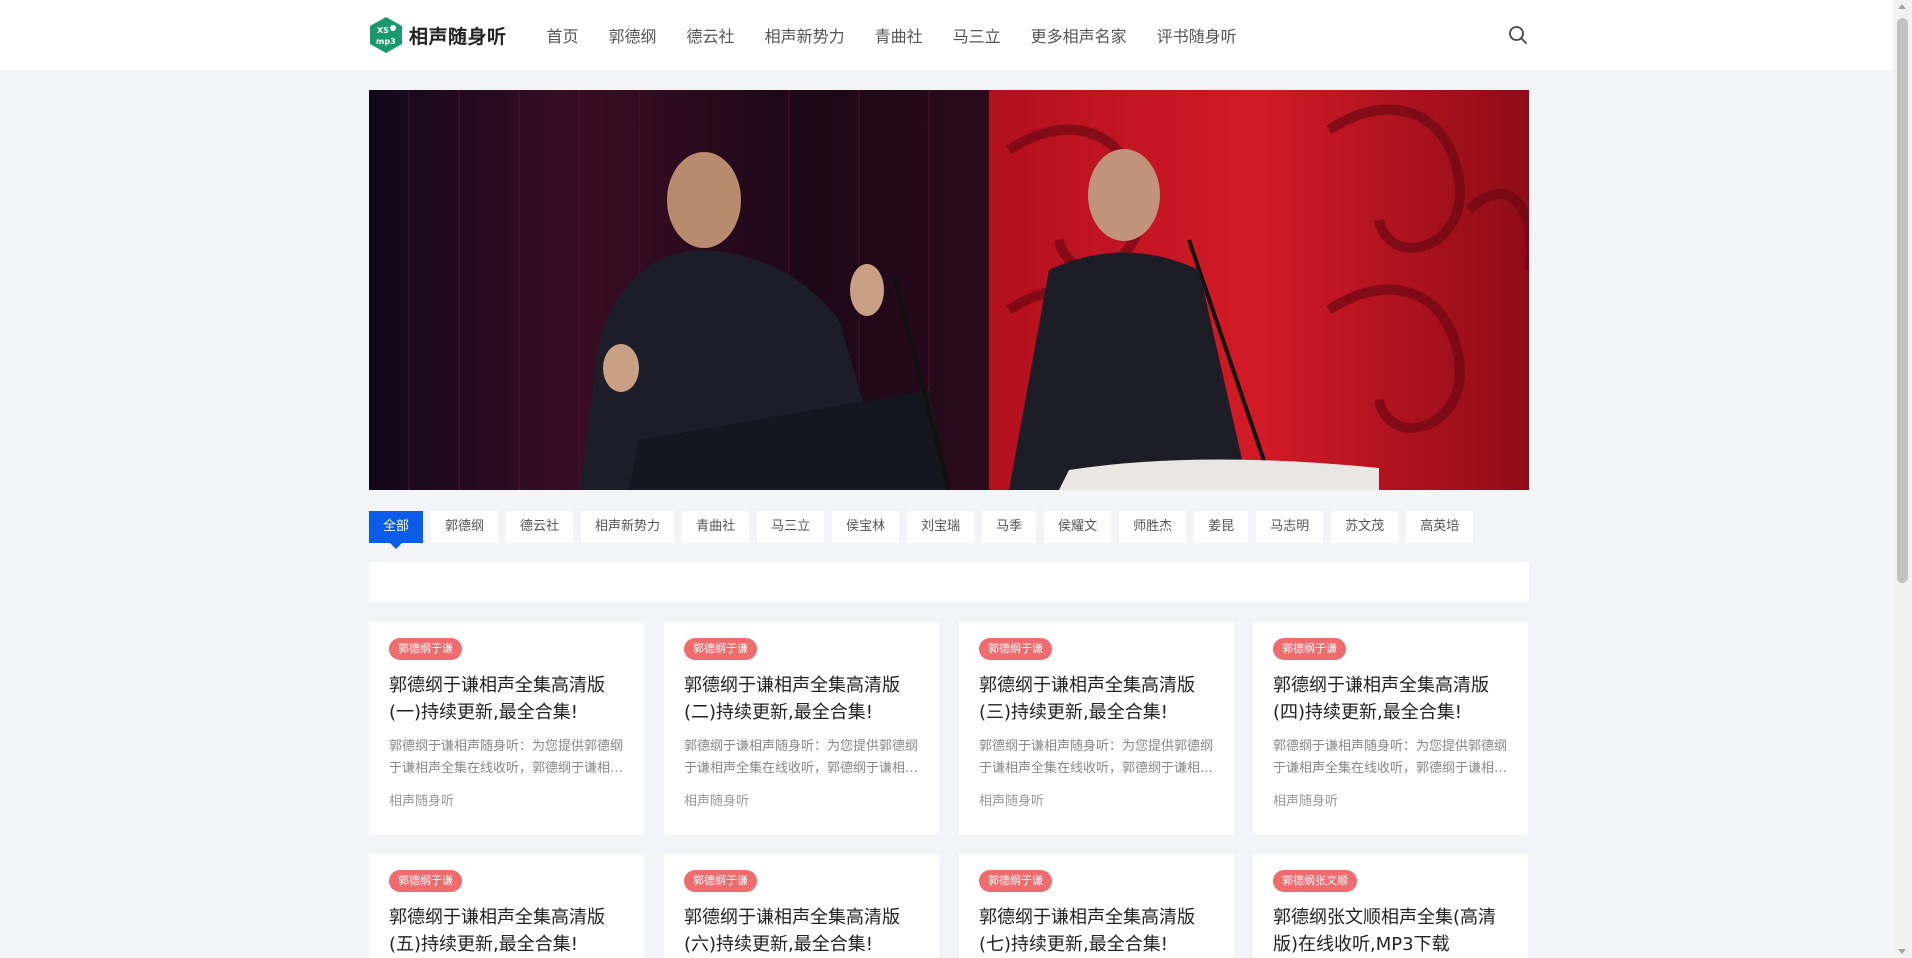 The image size is (1912, 958). What do you see at coordinates (1440, 527) in the screenshot?
I see `tab-14: 高英培` at bounding box center [1440, 527].